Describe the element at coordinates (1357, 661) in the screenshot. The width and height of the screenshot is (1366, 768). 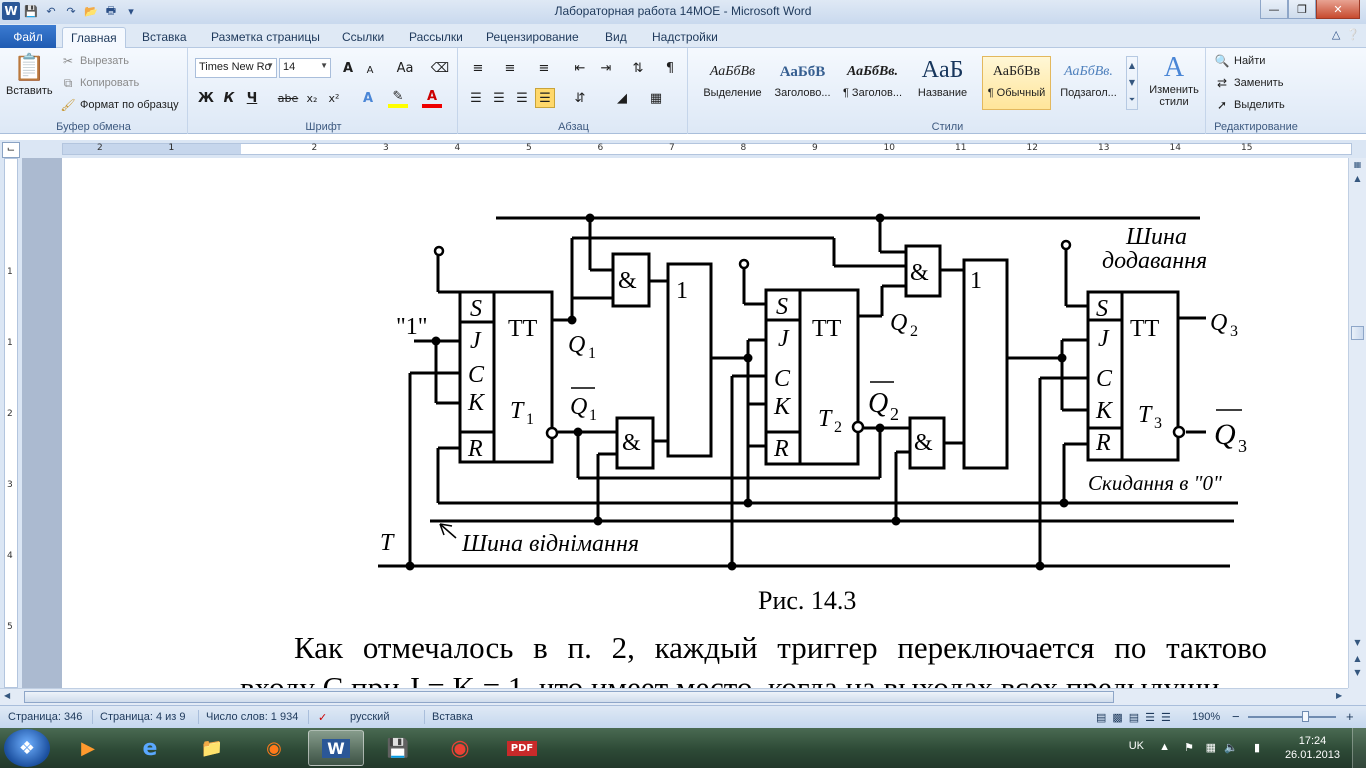
I see `previous-page-icon: ▲` at that location.